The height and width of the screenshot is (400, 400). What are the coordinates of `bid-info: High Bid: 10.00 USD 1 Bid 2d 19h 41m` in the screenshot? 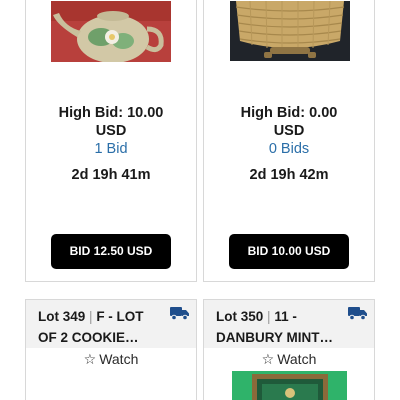 It's located at (111, 144).